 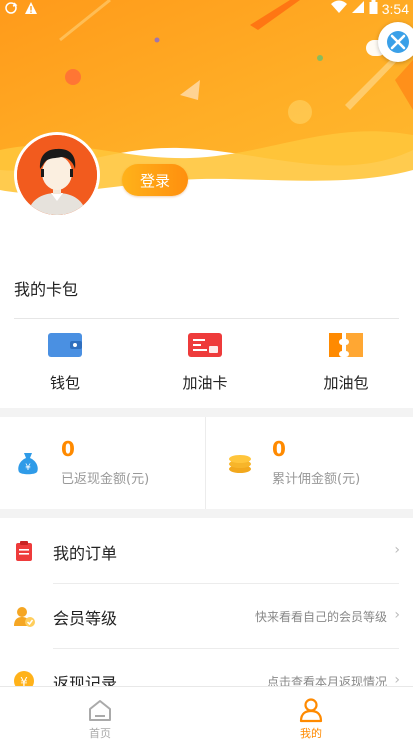 I want to click on stat-commission: 0 累计佣金额(元), so click(x=309, y=463).